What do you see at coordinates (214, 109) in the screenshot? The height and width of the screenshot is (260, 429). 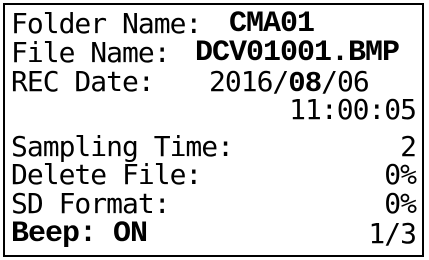 I see `rec-time-row: 11:00:05` at bounding box center [214, 109].